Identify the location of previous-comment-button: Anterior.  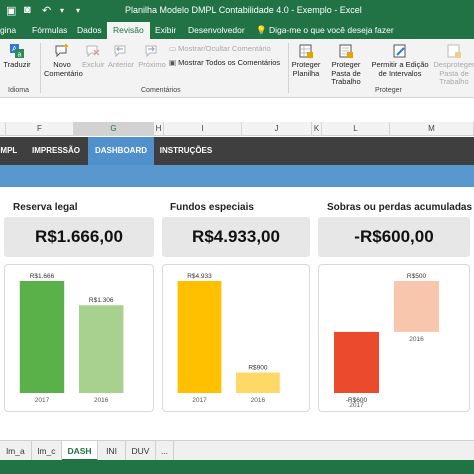
(121, 56).